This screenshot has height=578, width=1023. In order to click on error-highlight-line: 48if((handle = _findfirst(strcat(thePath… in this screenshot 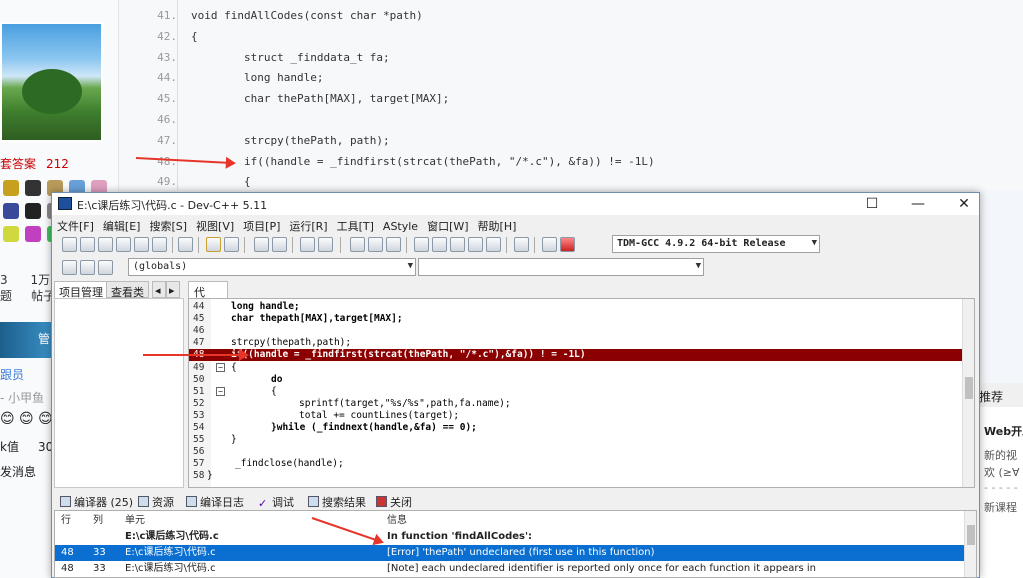, I will do `click(581, 355)`.